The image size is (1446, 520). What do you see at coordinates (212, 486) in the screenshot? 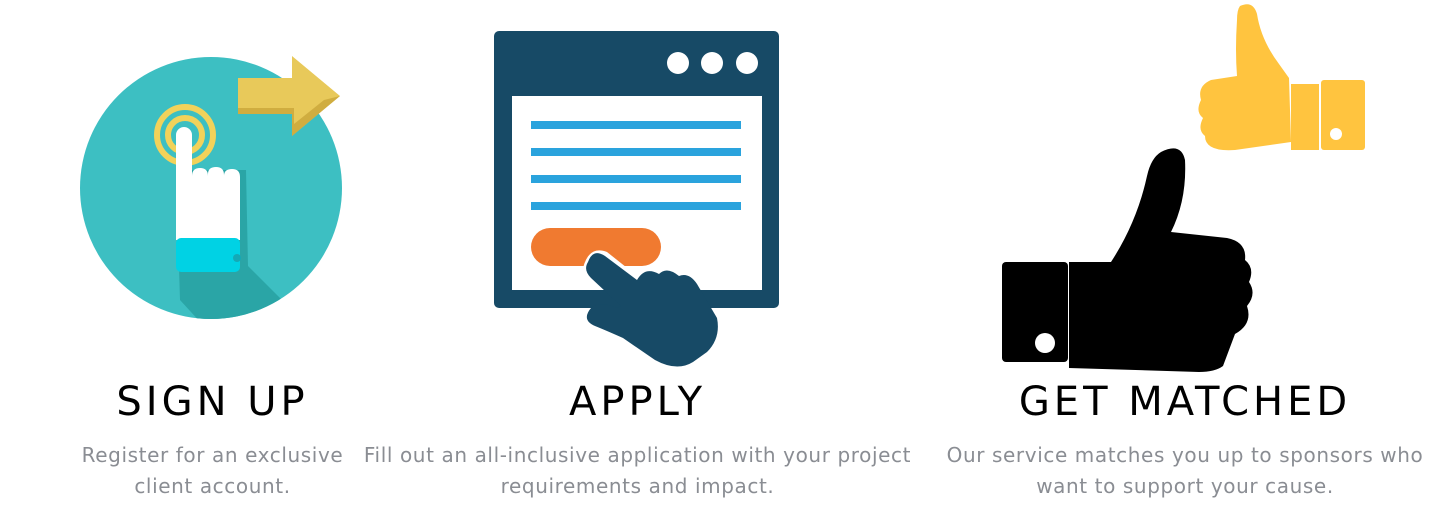
I see `description-line: client account.` at bounding box center [212, 486].